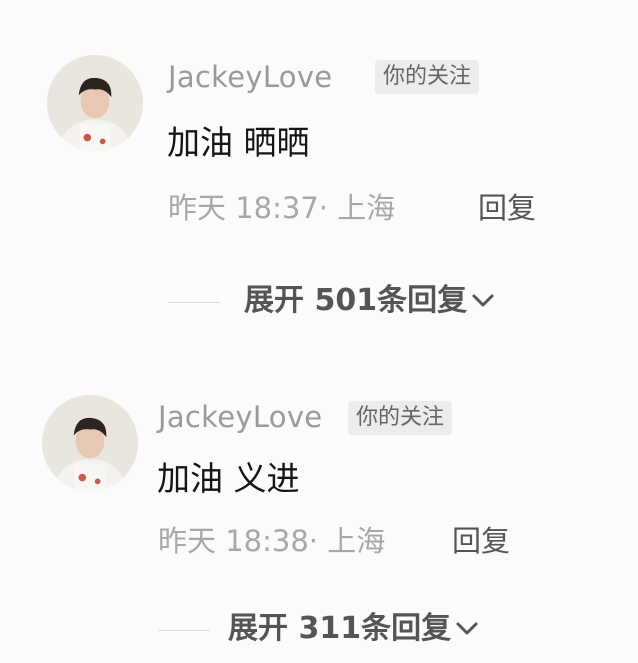  What do you see at coordinates (272, 541) in the screenshot?
I see `comment-meta: 昨天 18:38· 上海` at bounding box center [272, 541].